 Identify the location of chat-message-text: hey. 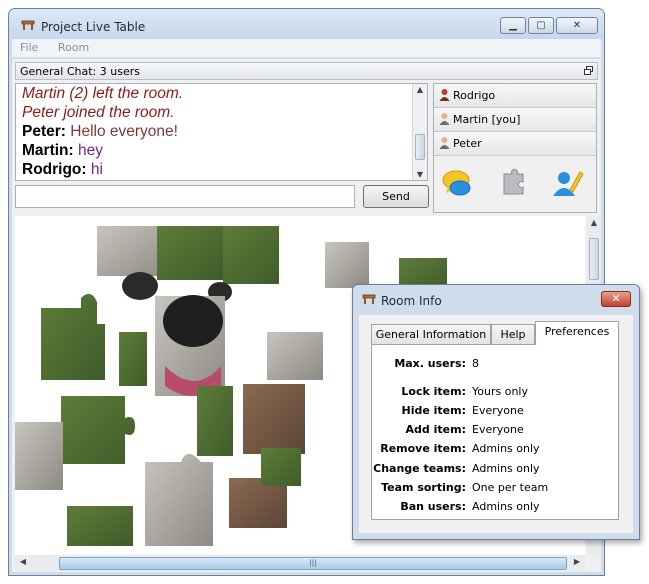
(90, 150).